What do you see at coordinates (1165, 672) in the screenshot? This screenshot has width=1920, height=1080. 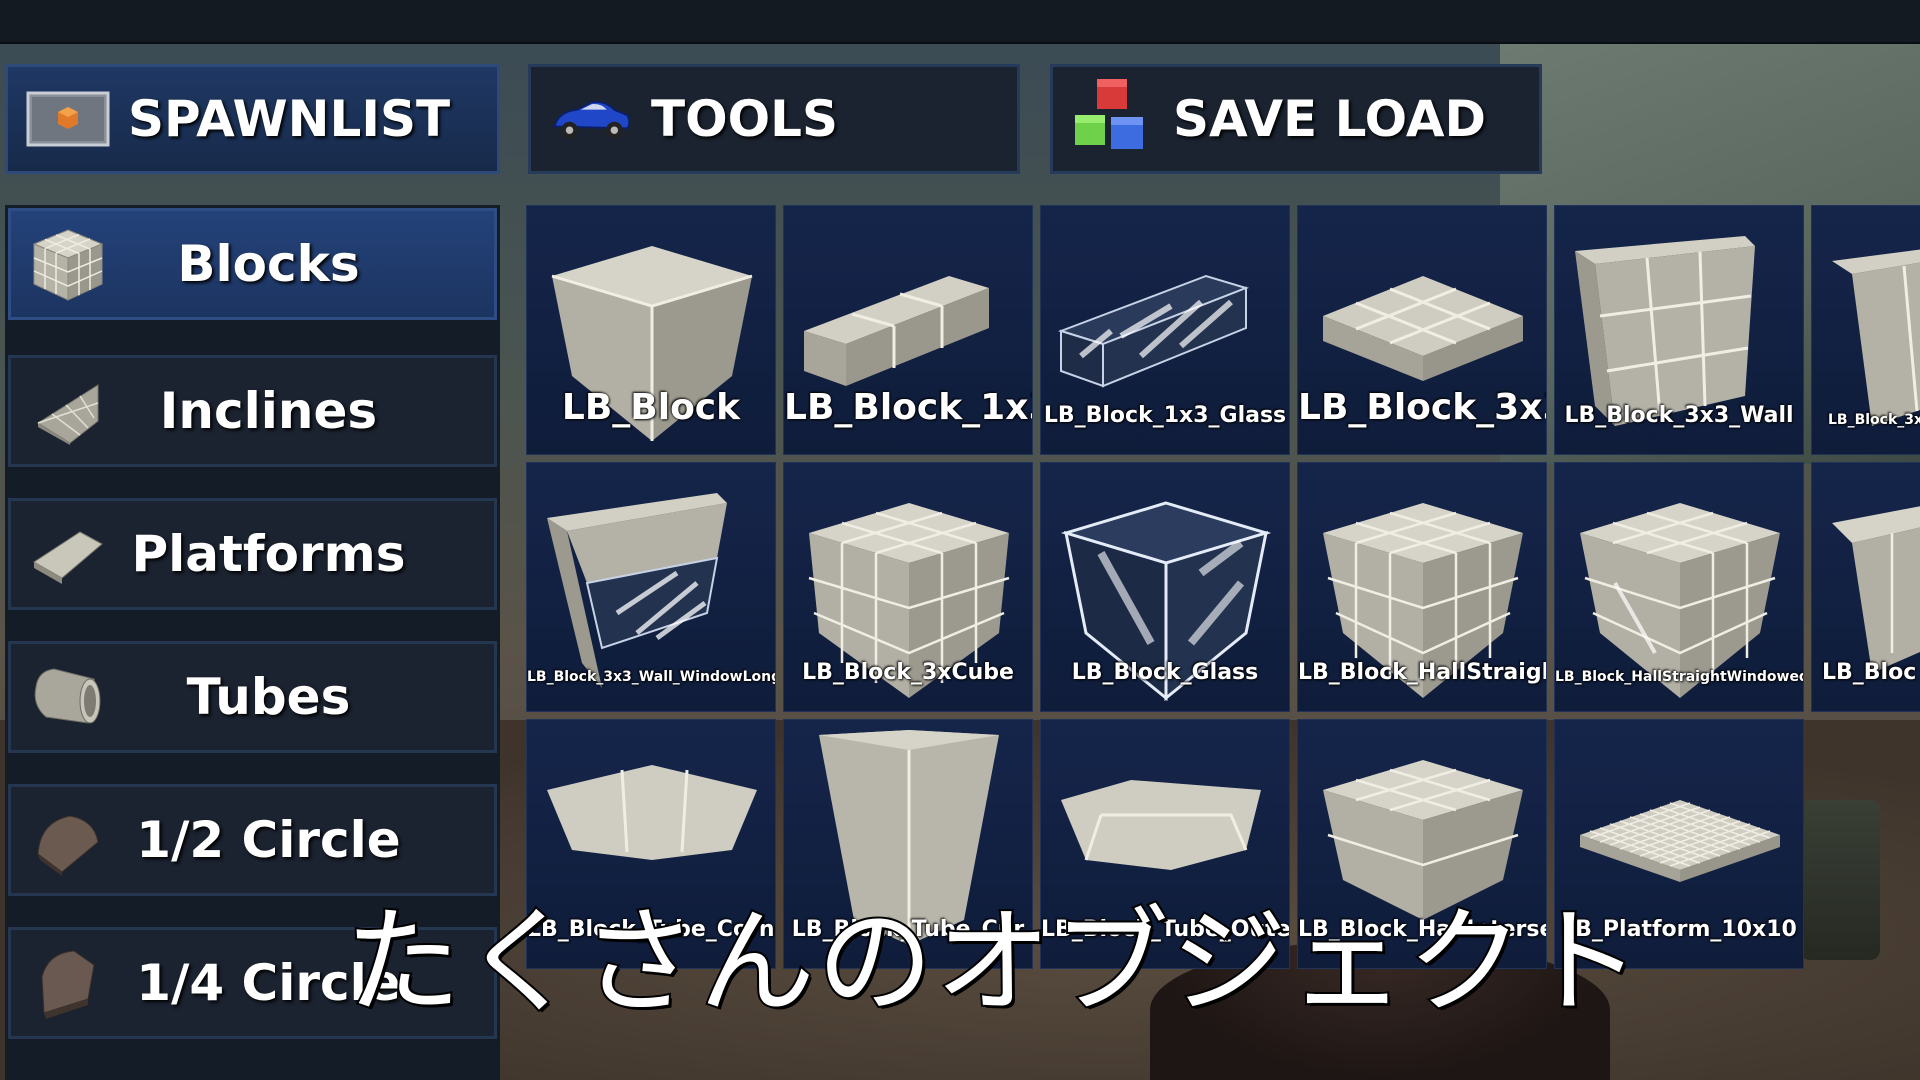 I see `item-label: LB_Block_Glass` at bounding box center [1165, 672].